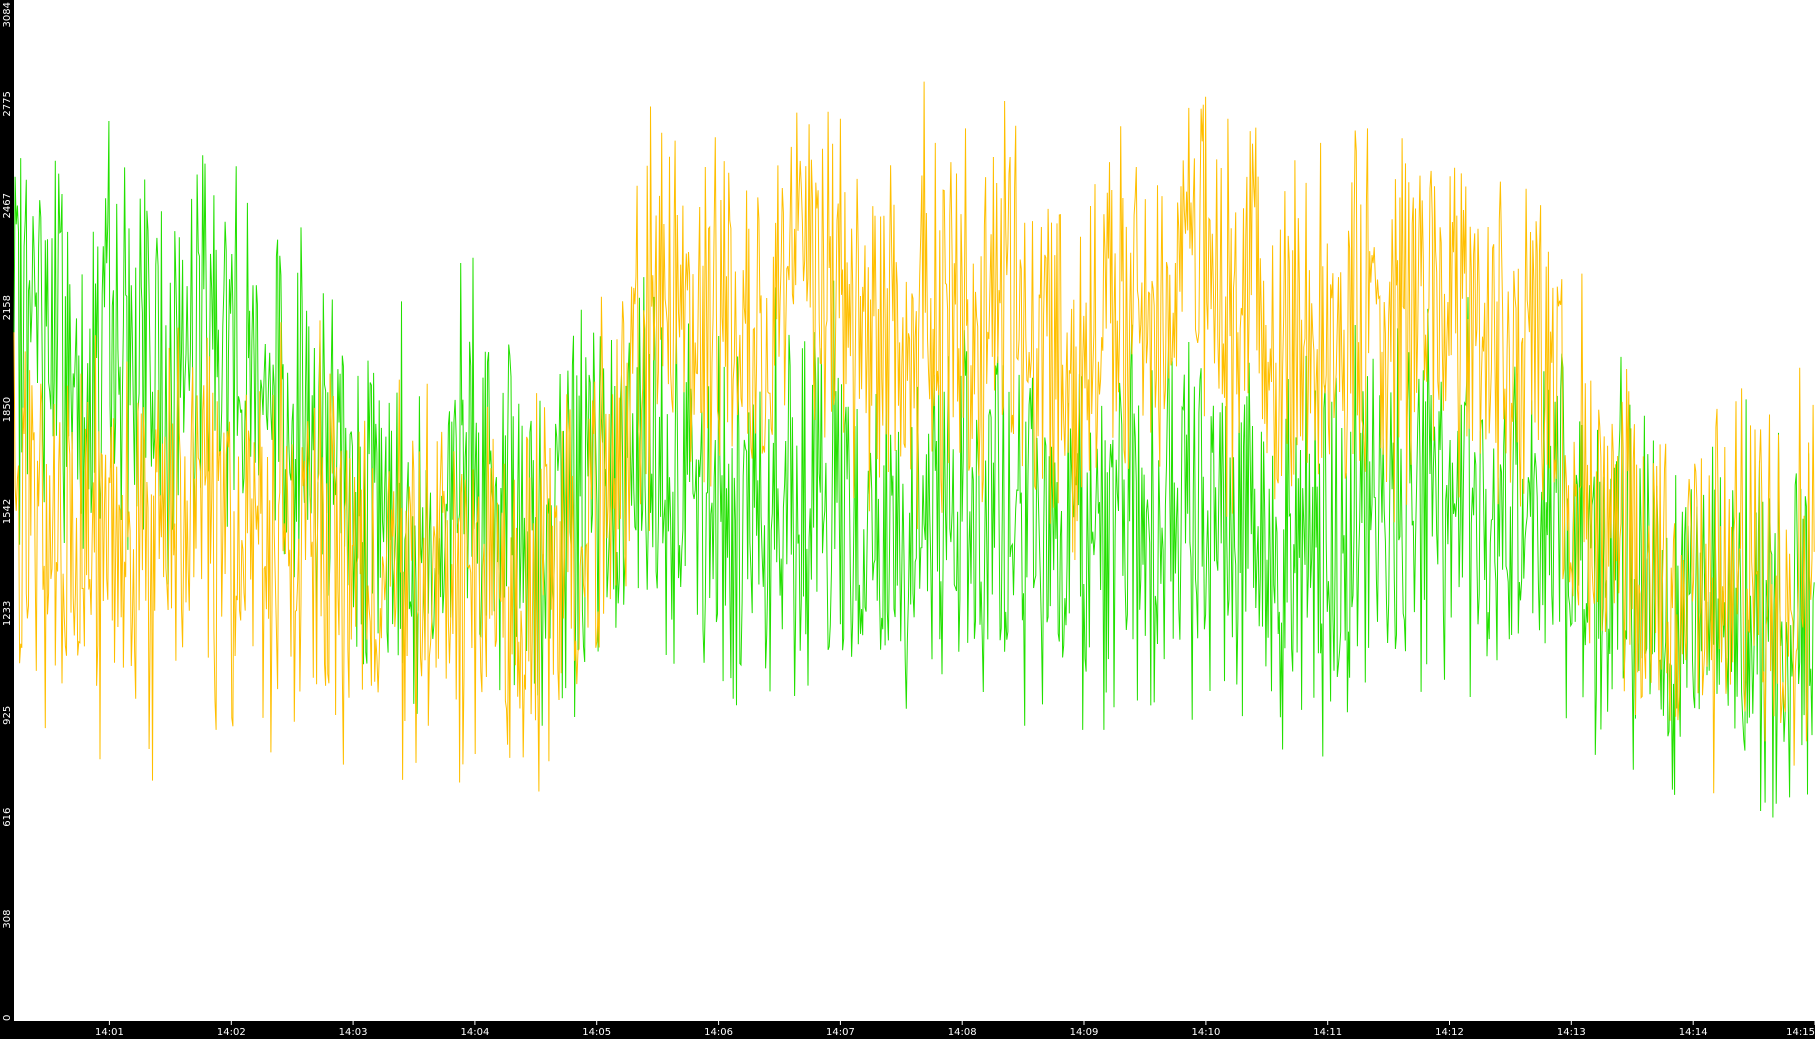 The width and height of the screenshot is (1815, 1044). I want to click on y-tick-label: 1850, so click(7, 409).